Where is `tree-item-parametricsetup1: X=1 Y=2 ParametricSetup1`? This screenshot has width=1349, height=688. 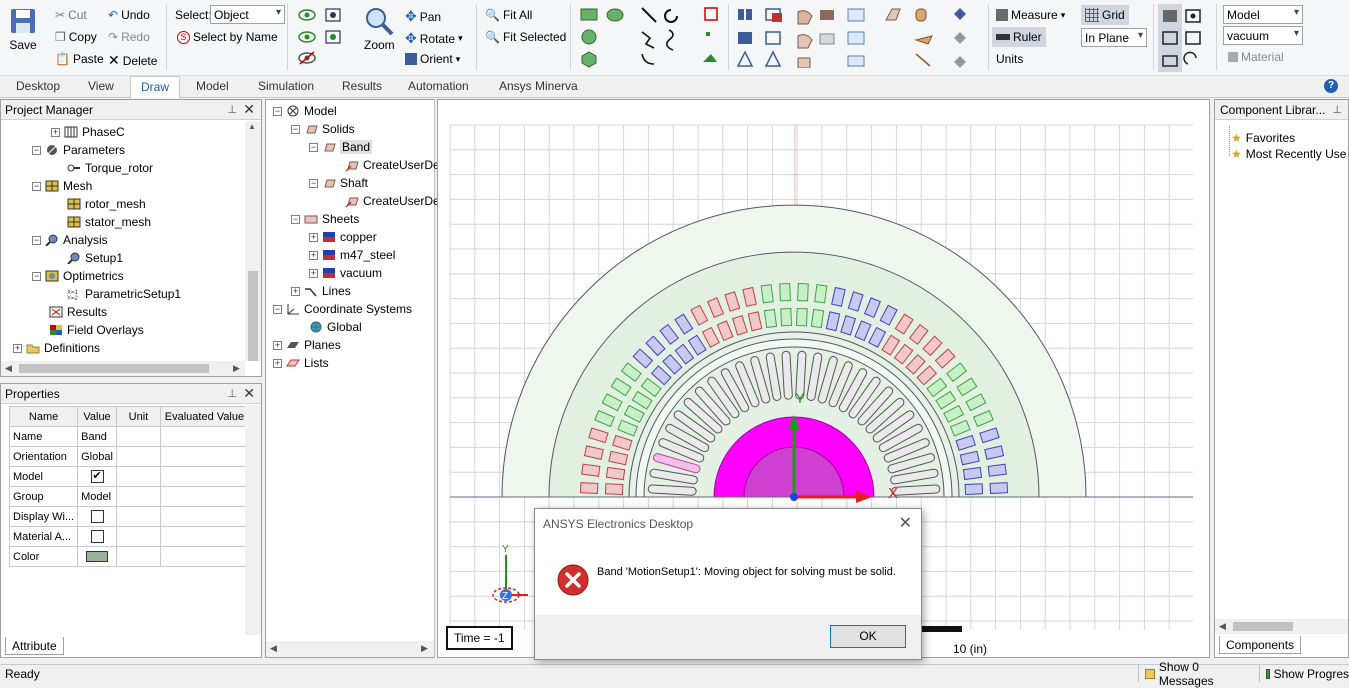
tree-item-parametricsetup1: X=1 Y=2 ParametricSetup1 is located at coordinates (124, 294).